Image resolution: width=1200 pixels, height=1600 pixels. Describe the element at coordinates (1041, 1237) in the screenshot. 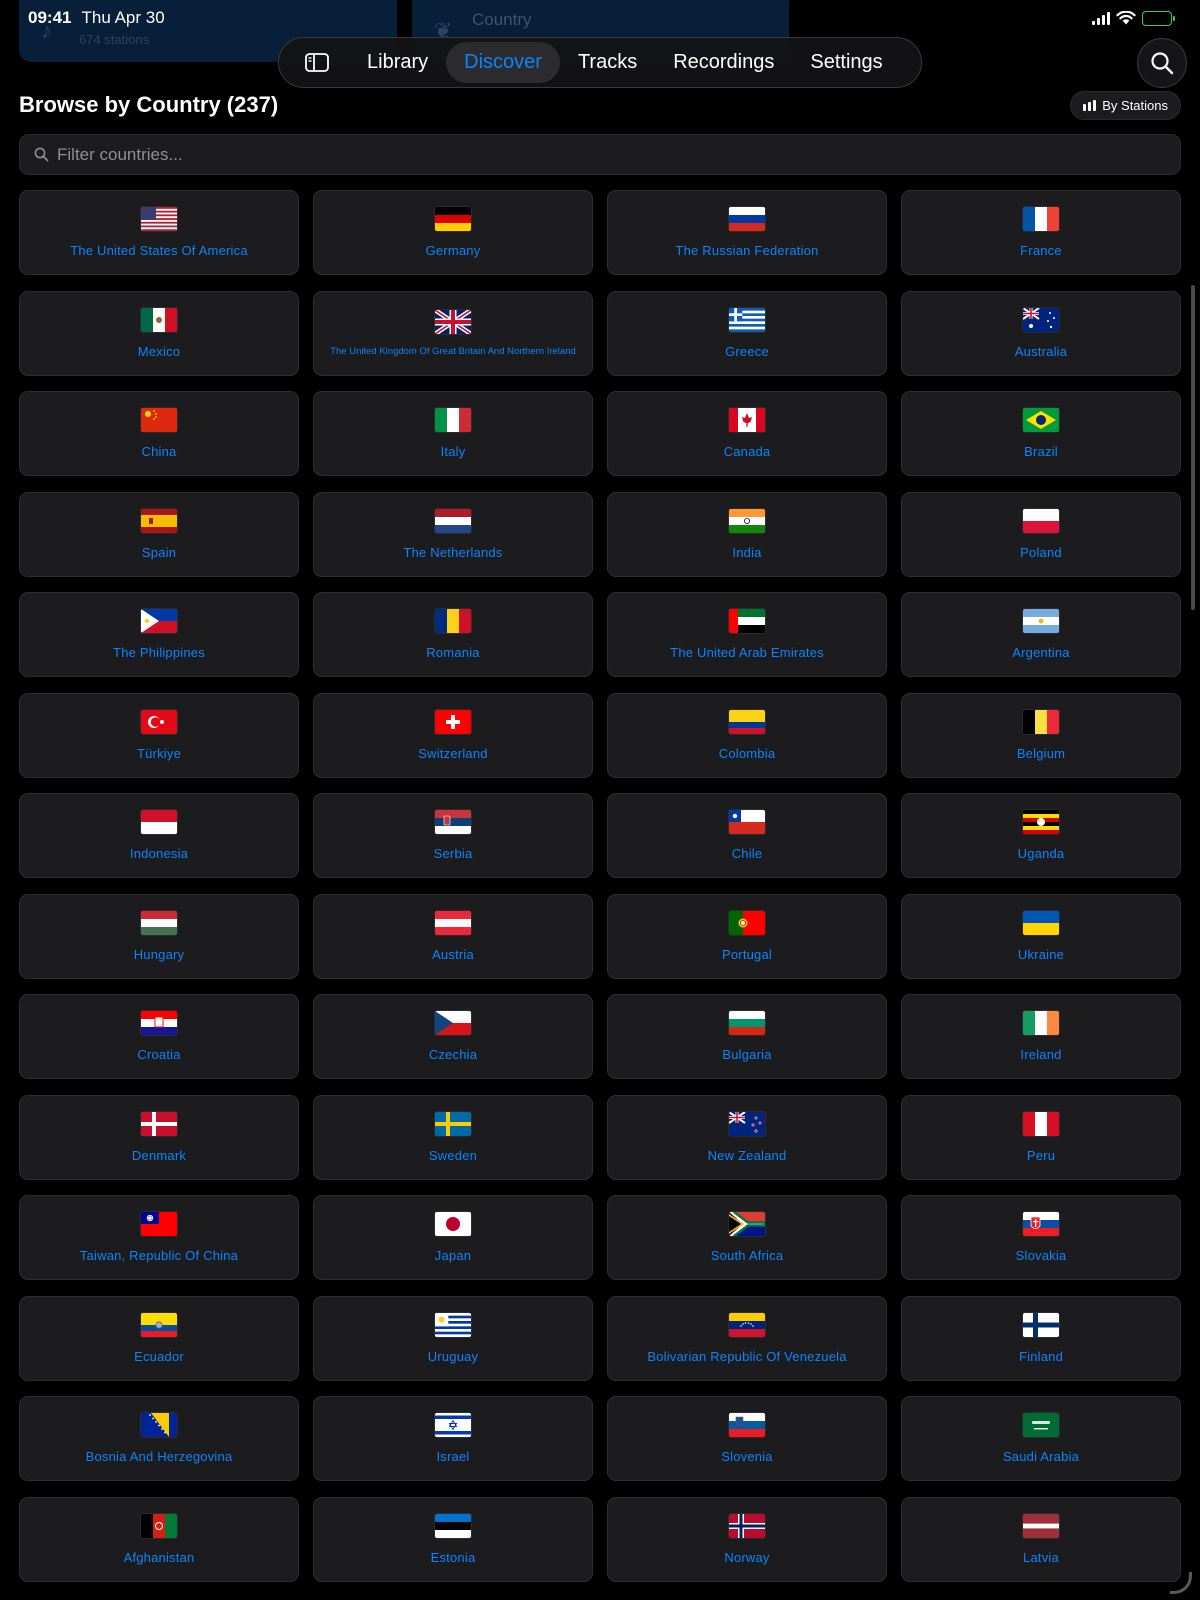

I see `country-card-slovakia: Slovakia` at that location.